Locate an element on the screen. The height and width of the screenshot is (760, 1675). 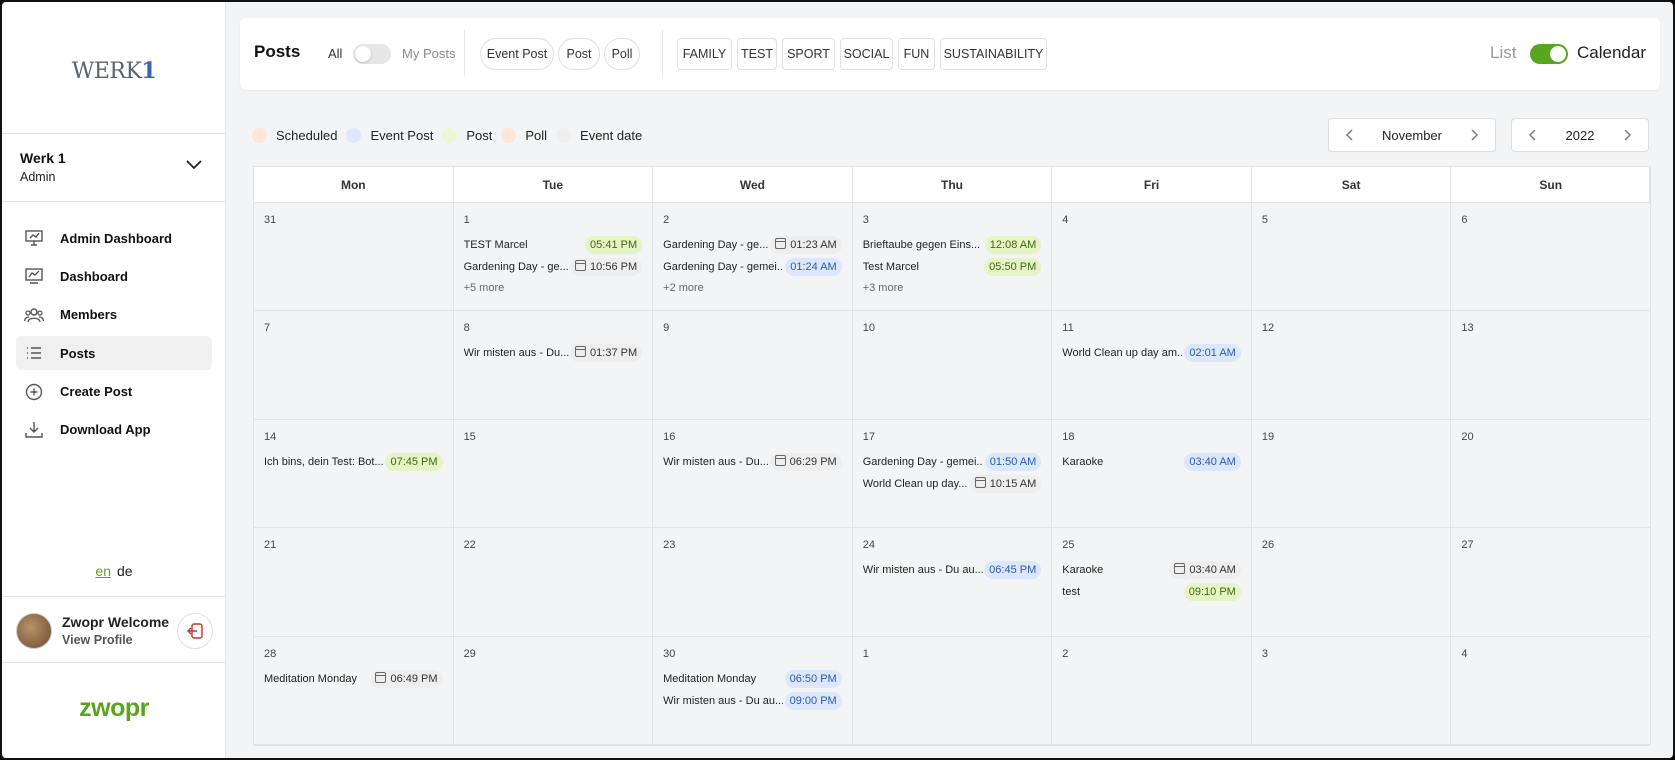
calendar-day-cell: 14 Ich bins, dein Test: Bot... 07:45 PM is located at coordinates (354, 474).